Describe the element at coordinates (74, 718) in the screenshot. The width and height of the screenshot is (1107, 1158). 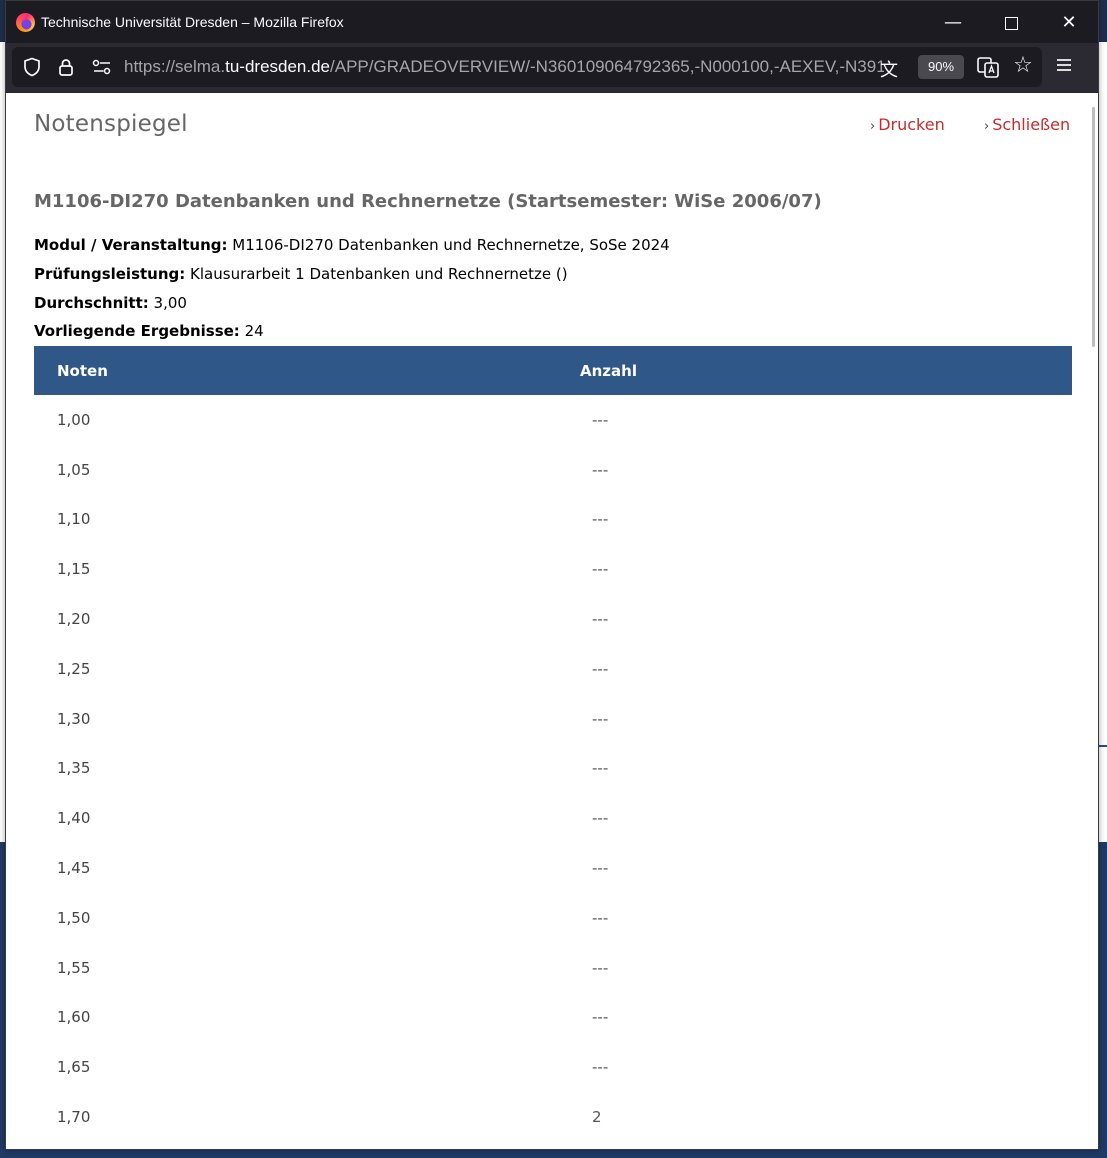
I see `grade-cell: 1,30` at that location.